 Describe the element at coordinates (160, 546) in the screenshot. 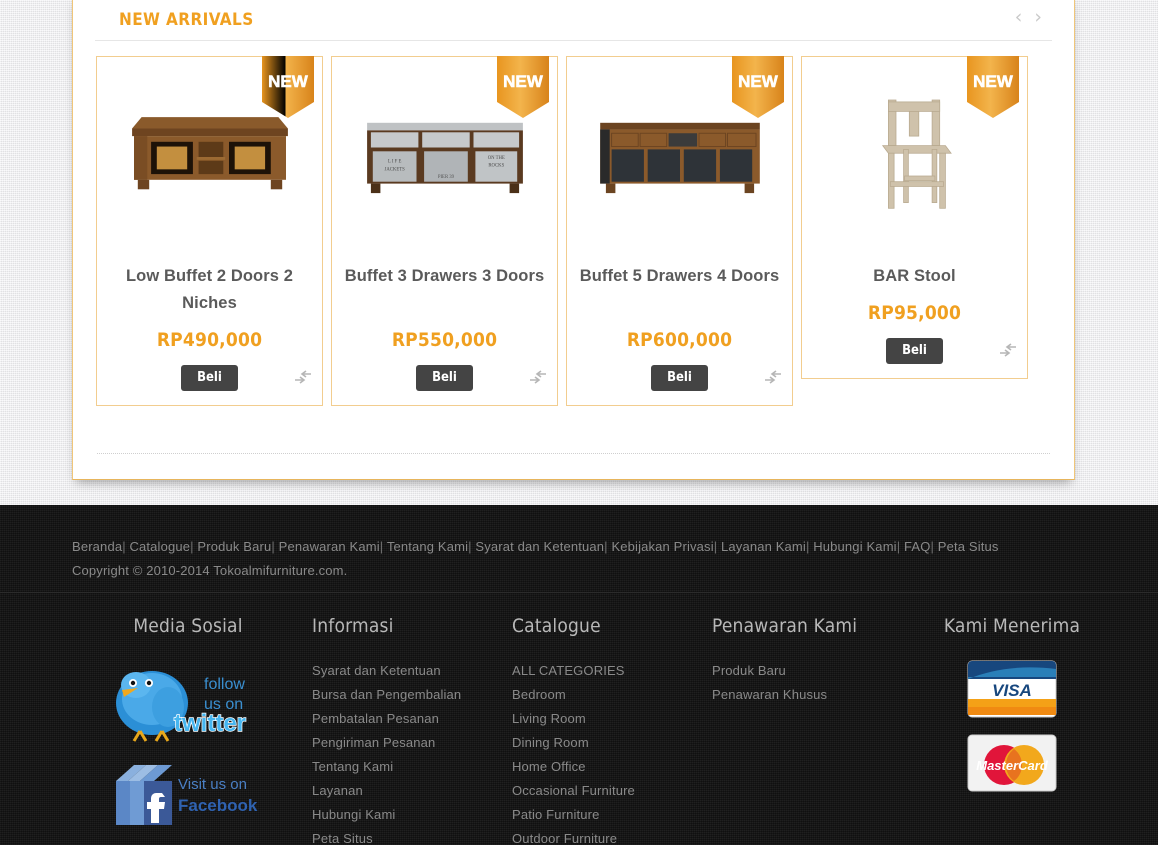

I see `footer-link-catalogue: Catalogue` at that location.